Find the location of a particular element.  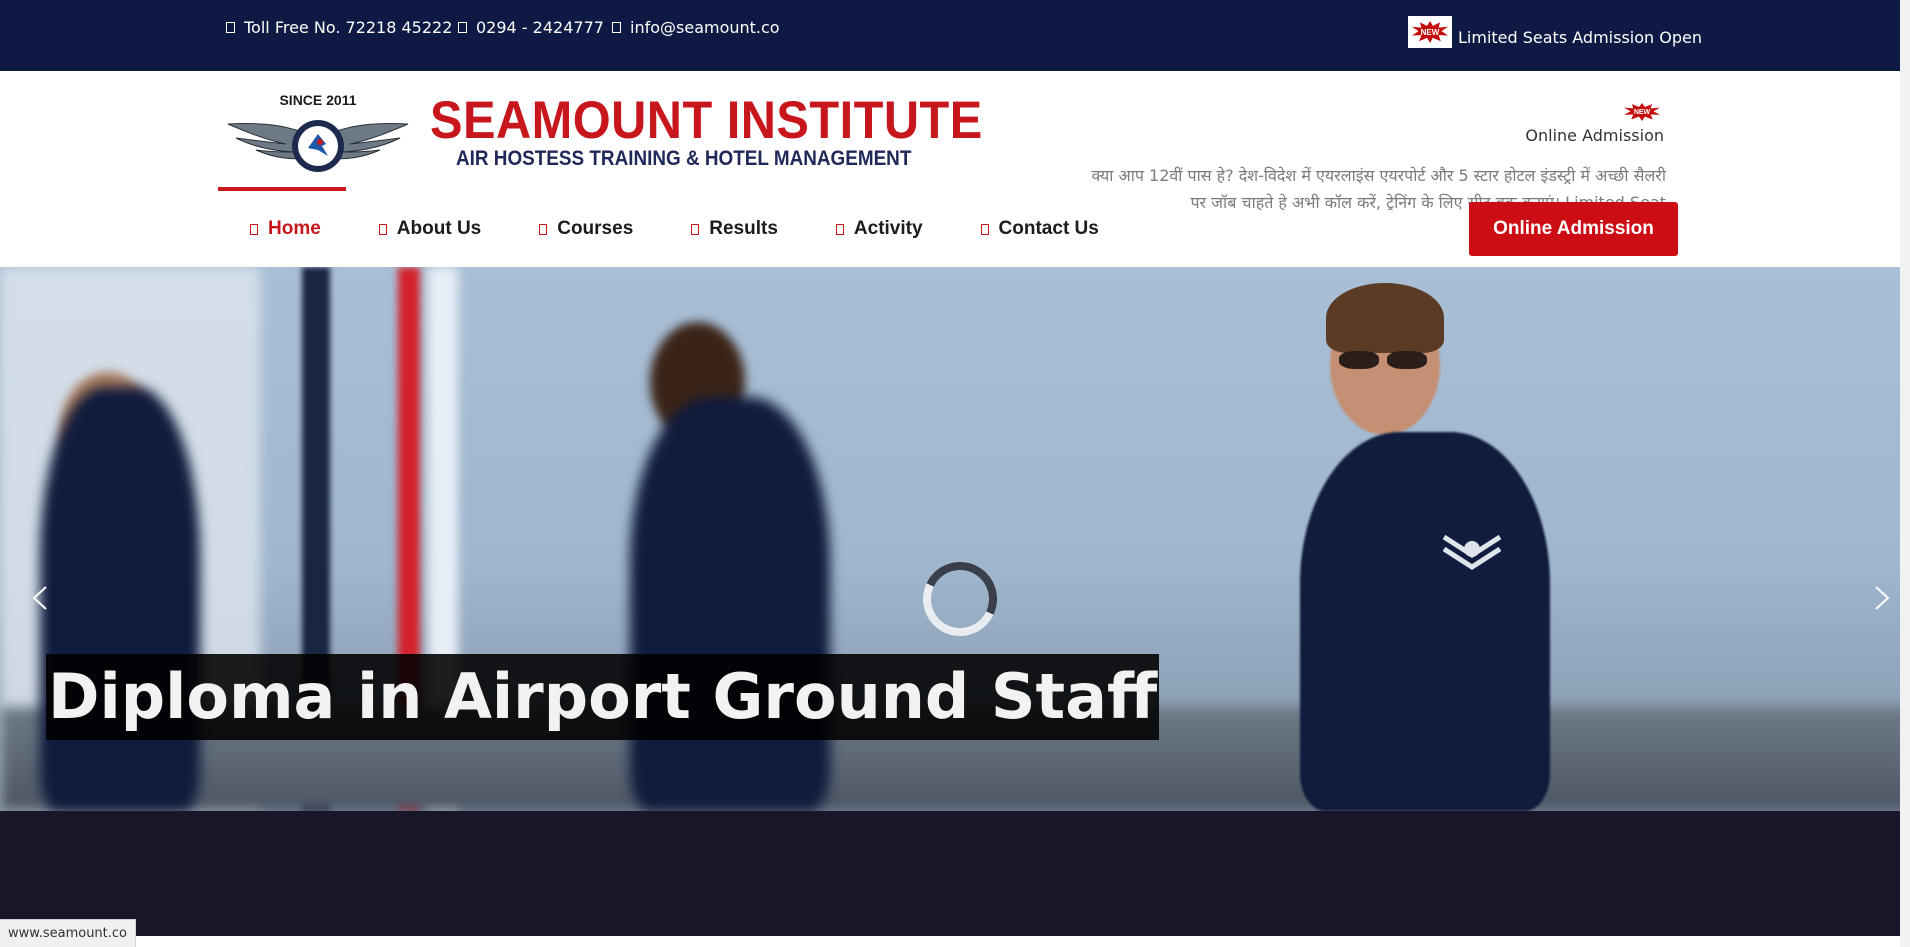

nav-item-label: Results is located at coordinates (743, 228).